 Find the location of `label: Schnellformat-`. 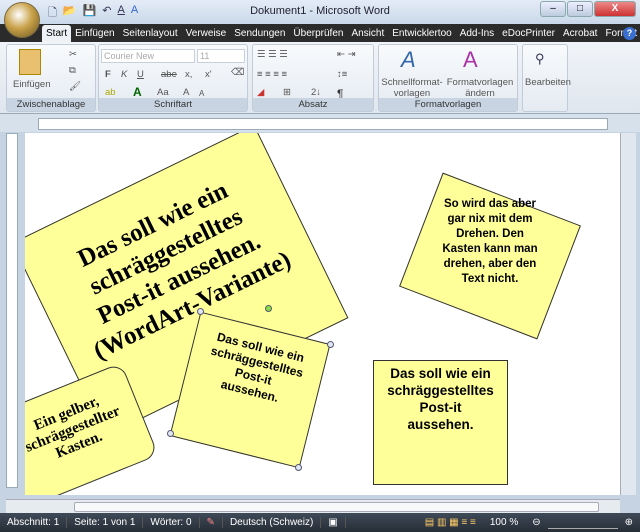

label: Schnellformat- is located at coordinates (412, 82).